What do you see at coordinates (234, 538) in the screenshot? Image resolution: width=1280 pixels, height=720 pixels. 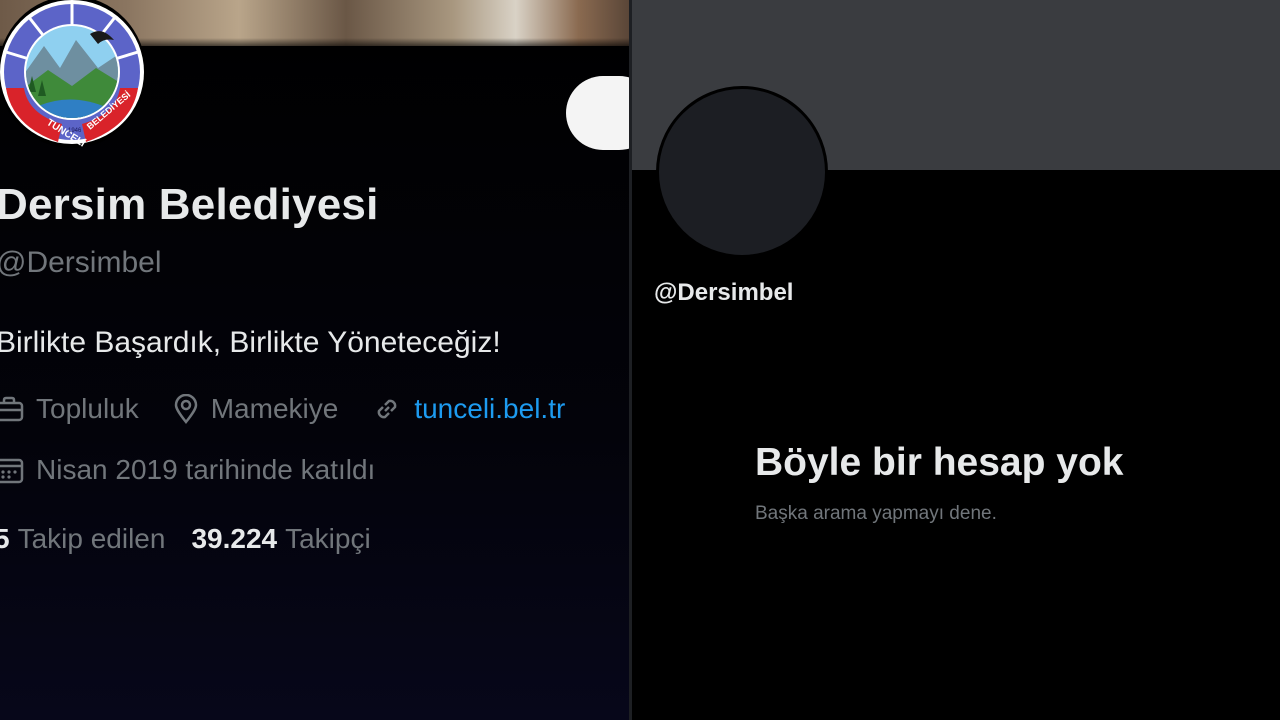 I see `followers-count: 39.224` at bounding box center [234, 538].